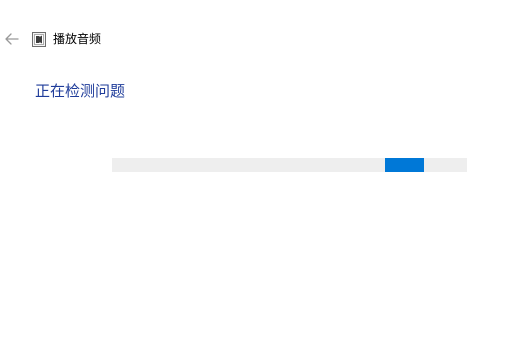 The height and width of the screenshot is (343, 516). What do you see at coordinates (77, 39) in the screenshot?
I see `window-title: 播放音频` at bounding box center [77, 39].